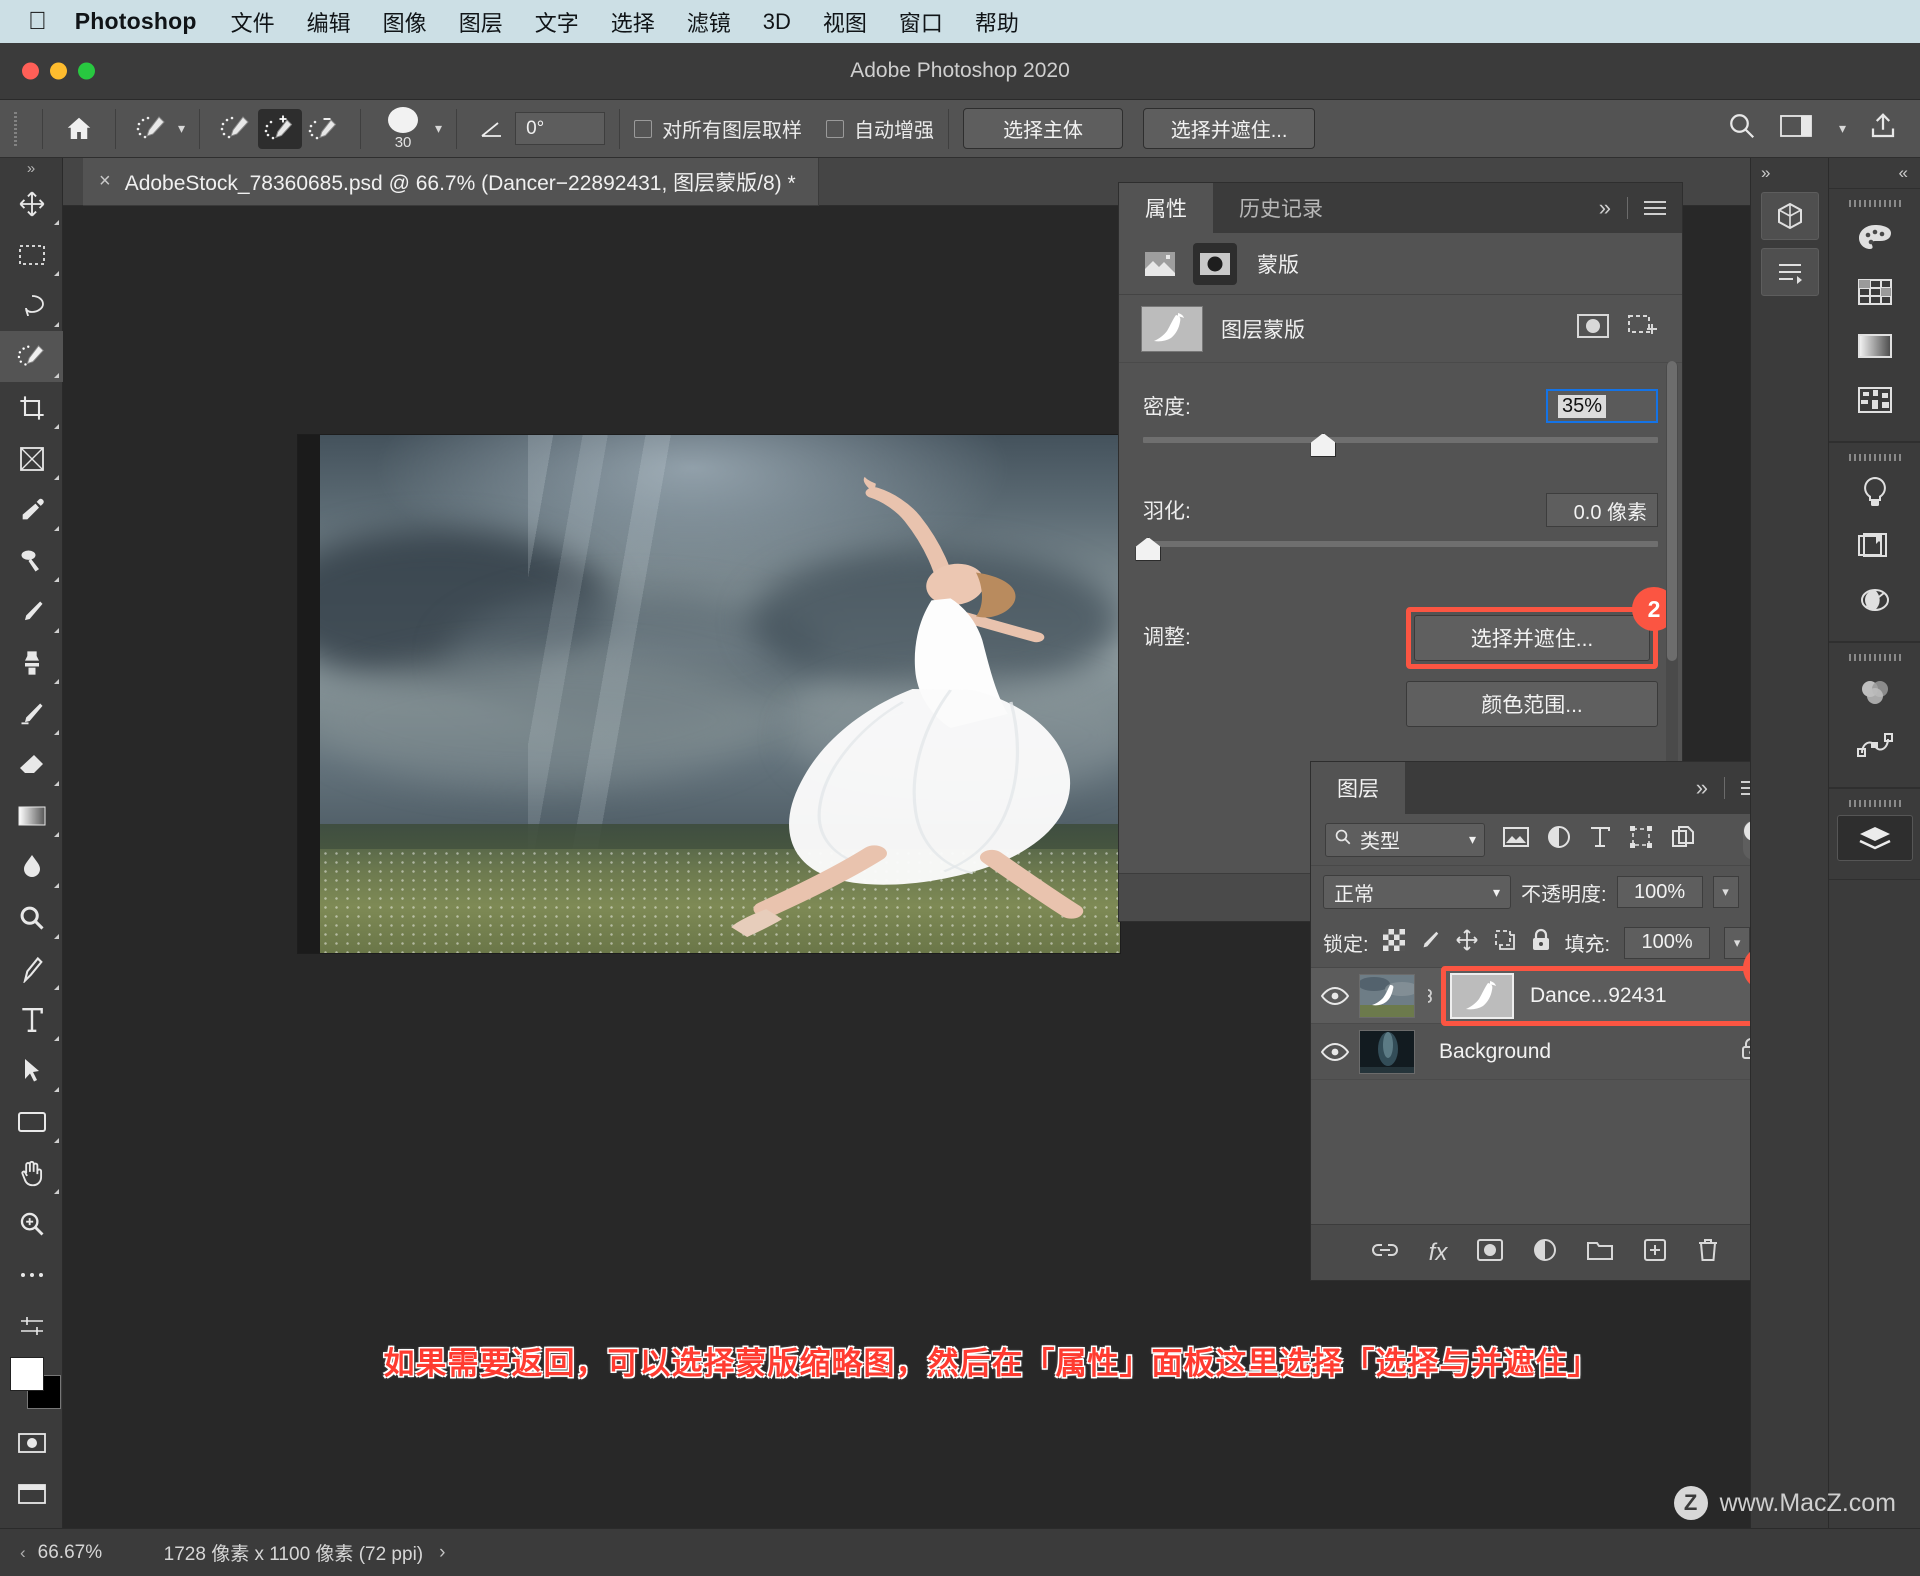 Image resolution: width=1920 pixels, height=1576 pixels. What do you see at coordinates (31, 407) in the screenshot?
I see `crop-tool` at bounding box center [31, 407].